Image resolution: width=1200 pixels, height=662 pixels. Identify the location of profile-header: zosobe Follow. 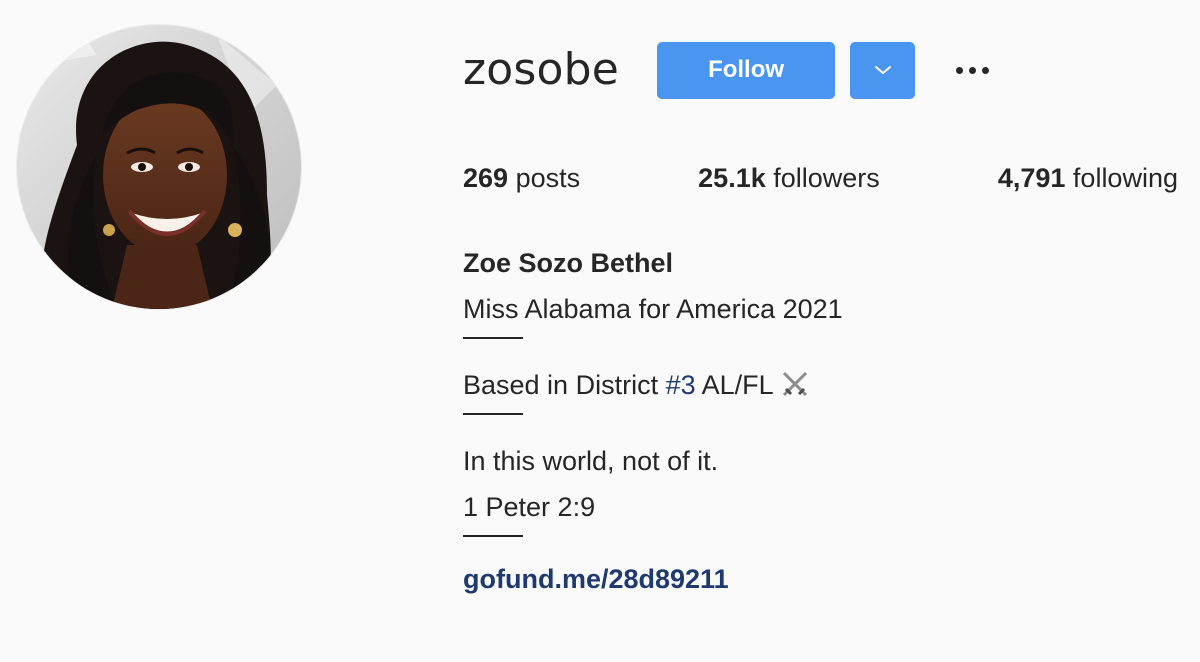
(728, 70).